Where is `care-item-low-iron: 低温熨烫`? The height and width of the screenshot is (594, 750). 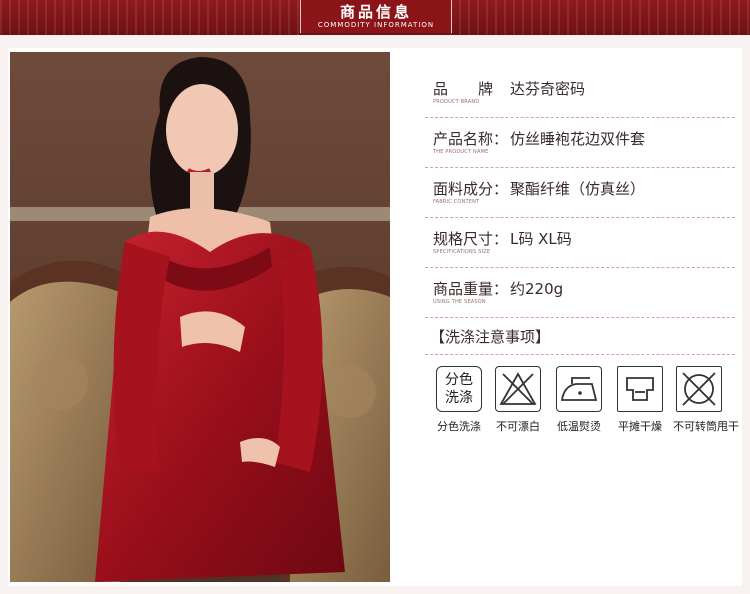 care-item-low-iron: 低温熨烫 is located at coordinates (579, 400).